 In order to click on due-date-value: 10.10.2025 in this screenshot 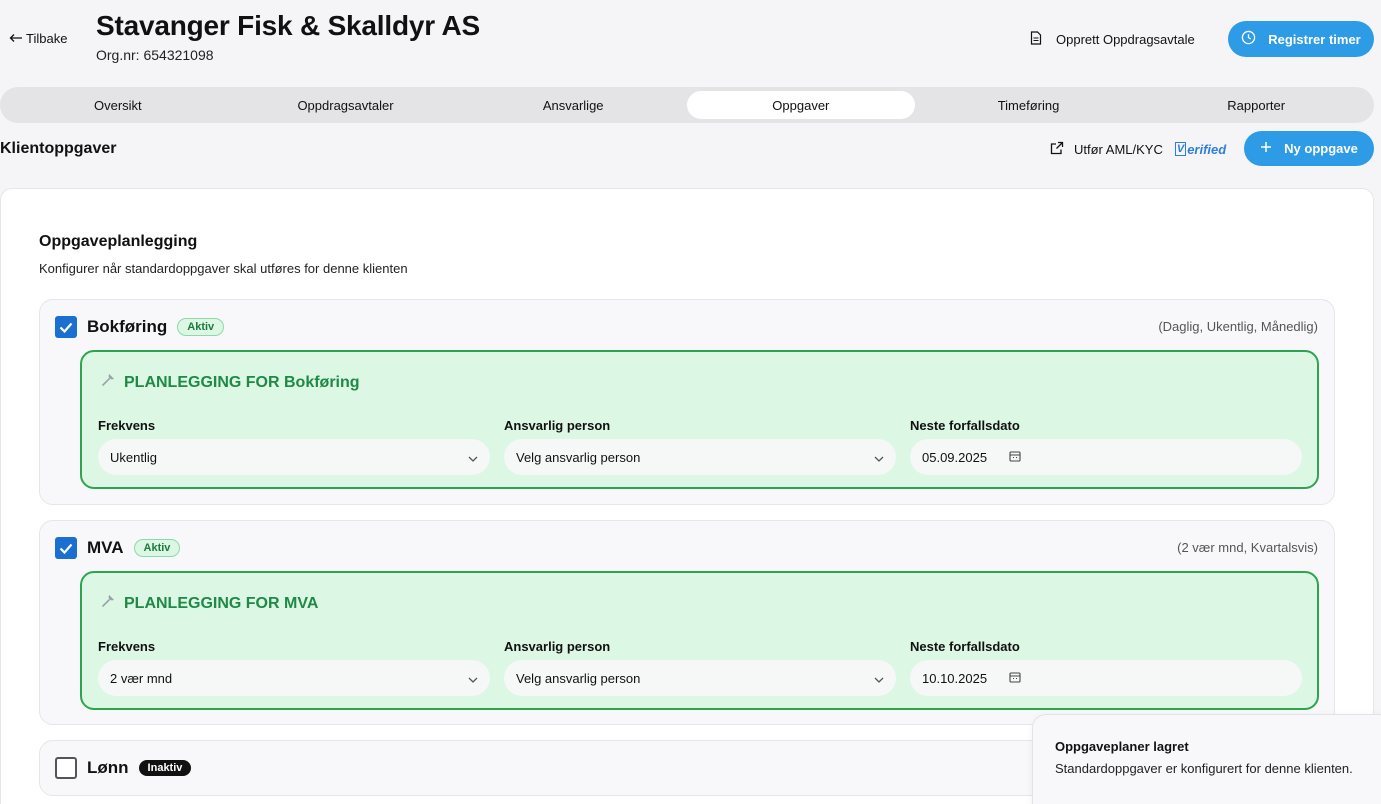, I will do `click(955, 678)`.